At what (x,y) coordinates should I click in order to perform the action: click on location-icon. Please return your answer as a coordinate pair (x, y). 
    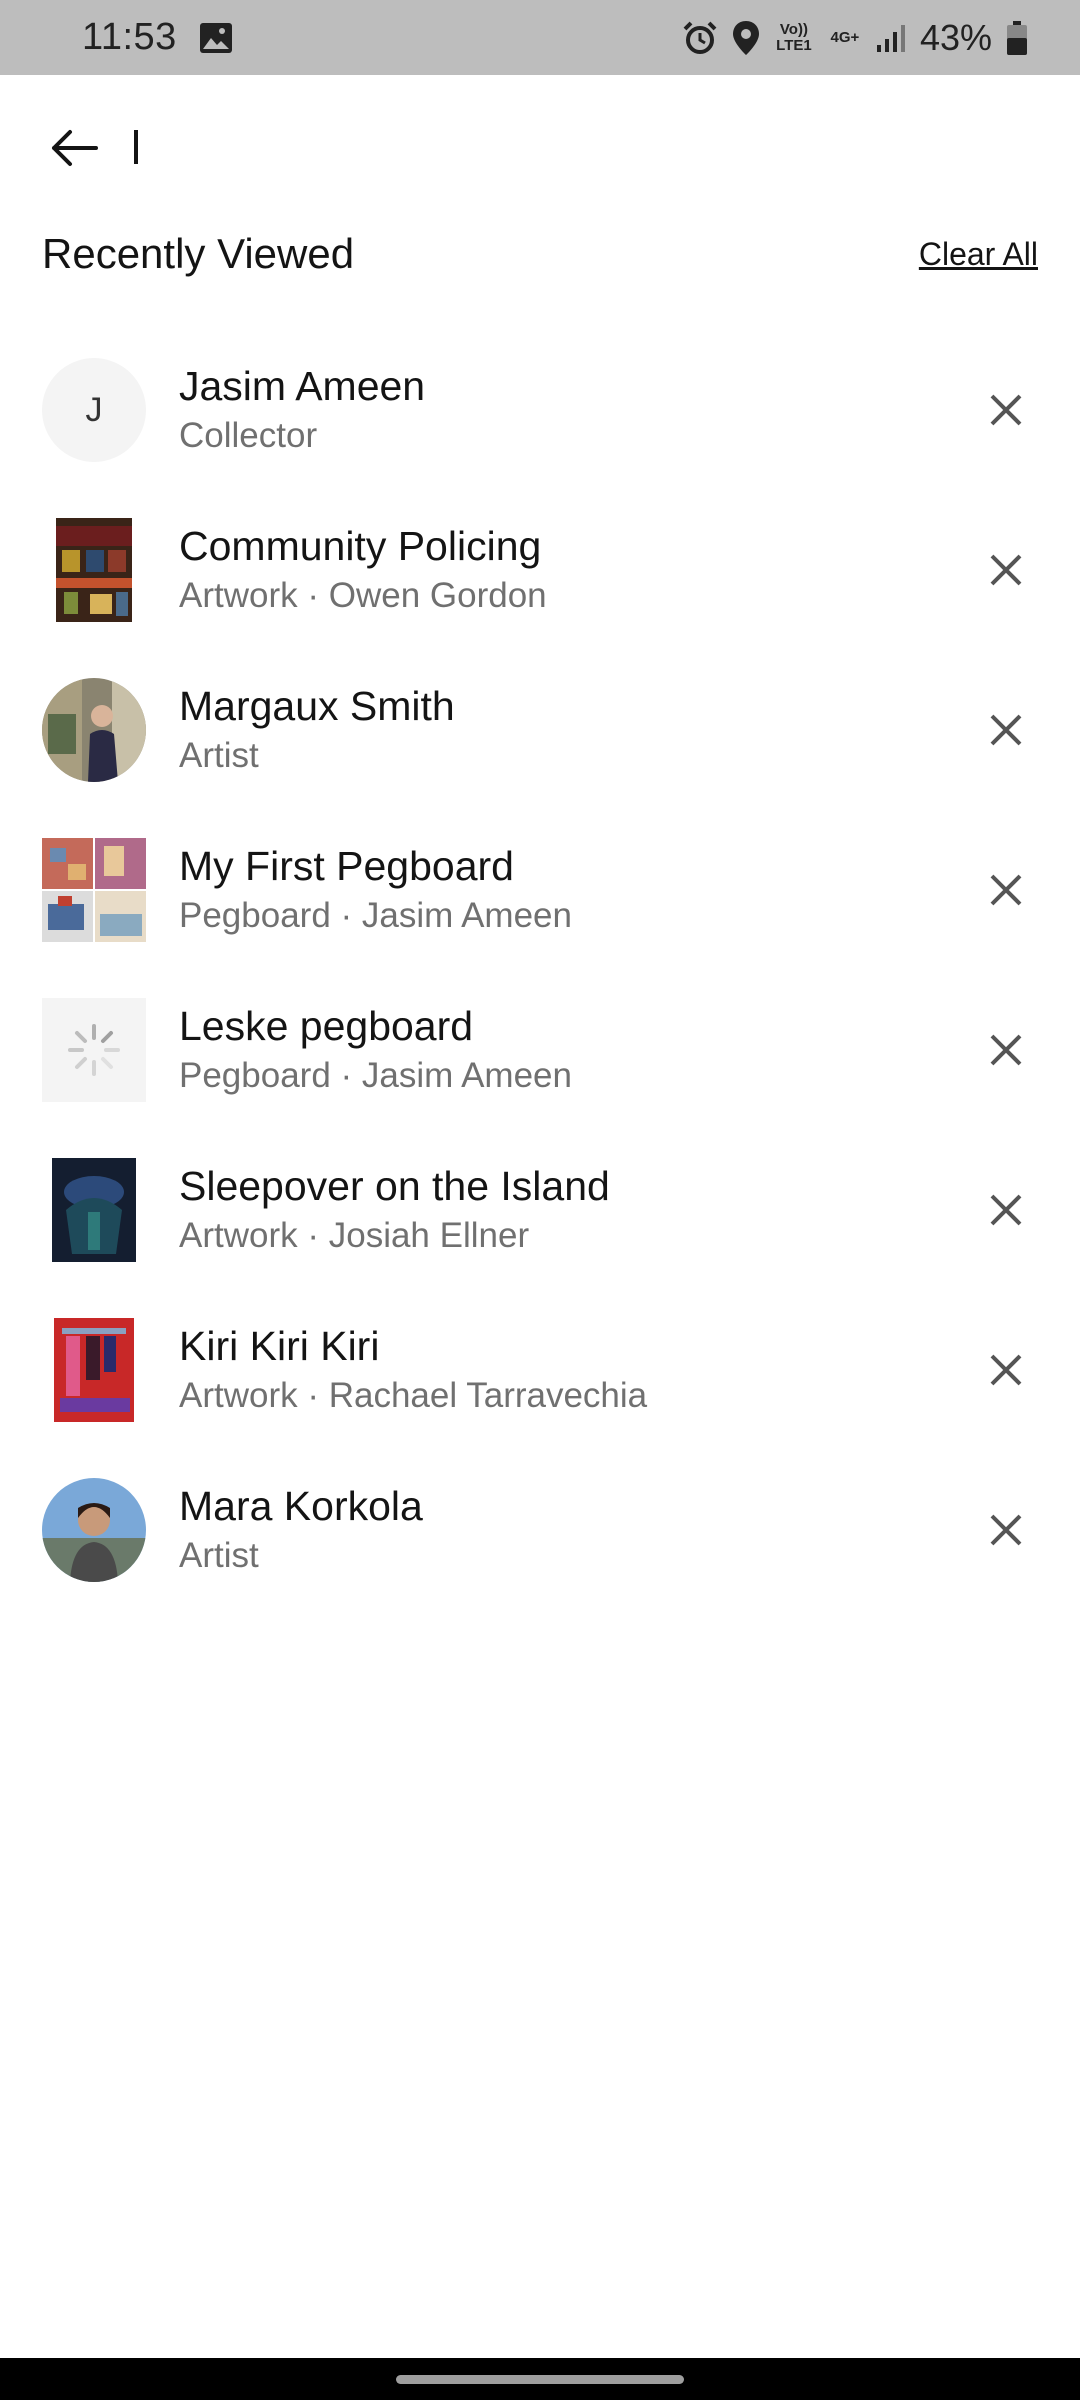
    Looking at the image, I should click on (745, 37).